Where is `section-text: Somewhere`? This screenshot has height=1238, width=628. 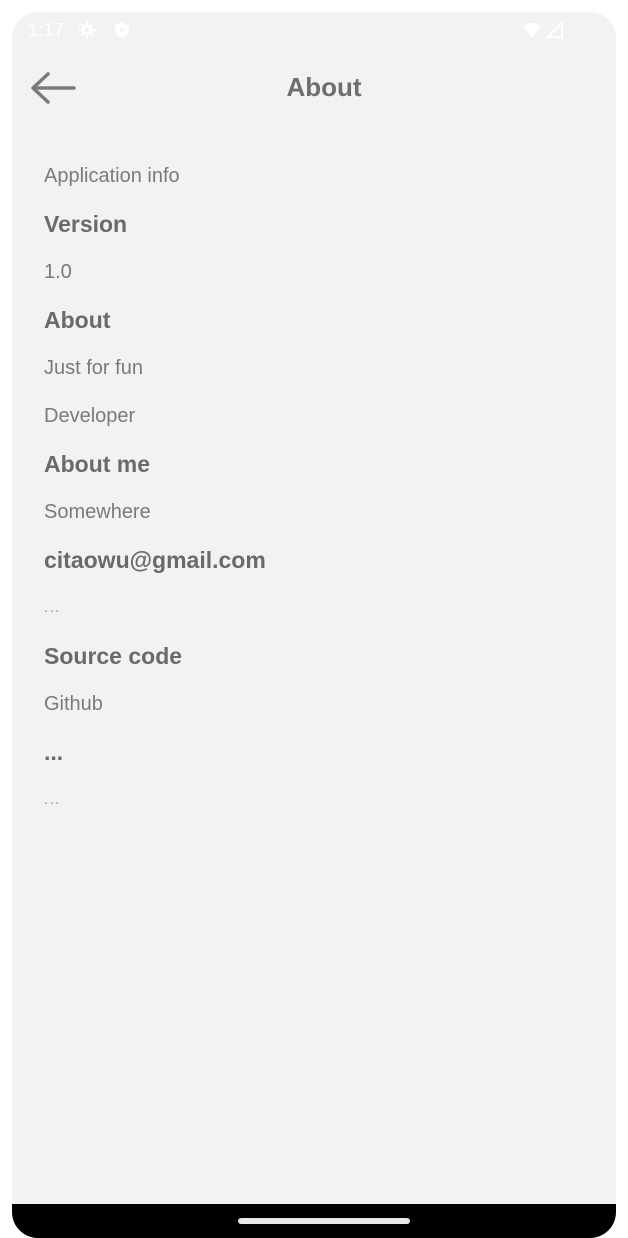 section-text: Somewhere is located at coordinates (97, 511).